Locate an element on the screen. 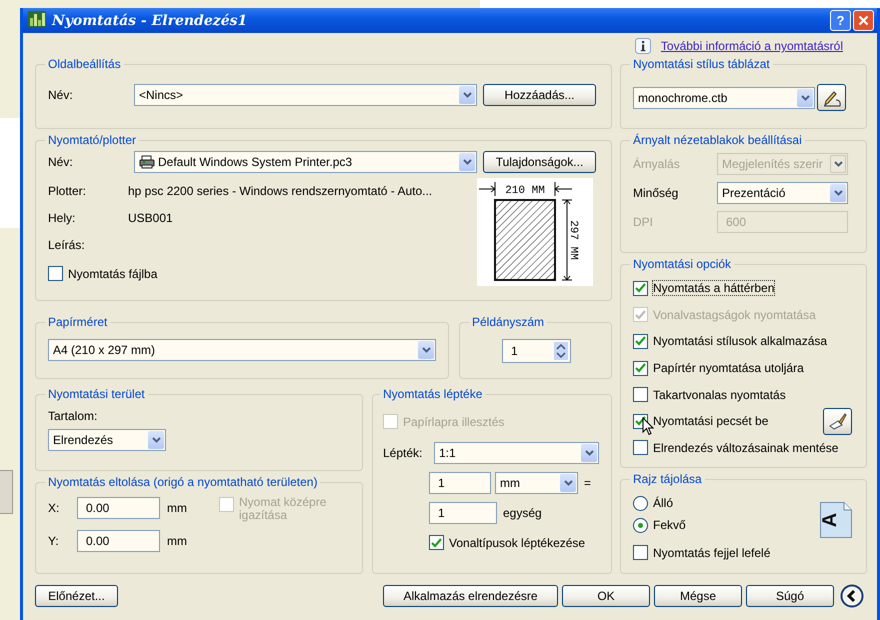 Image resolution: width=880 pixels, height=620 pixels. group-title: Nyomtatás eltolása (origó a nyomtatható területen) is located at coordinates (182, 482).